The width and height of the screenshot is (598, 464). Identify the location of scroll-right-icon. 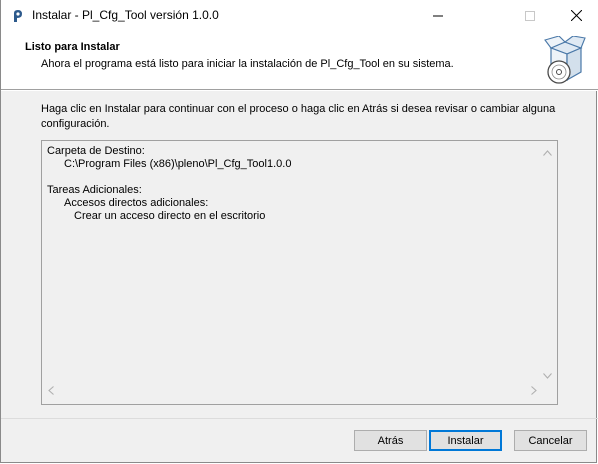
(534, 392).